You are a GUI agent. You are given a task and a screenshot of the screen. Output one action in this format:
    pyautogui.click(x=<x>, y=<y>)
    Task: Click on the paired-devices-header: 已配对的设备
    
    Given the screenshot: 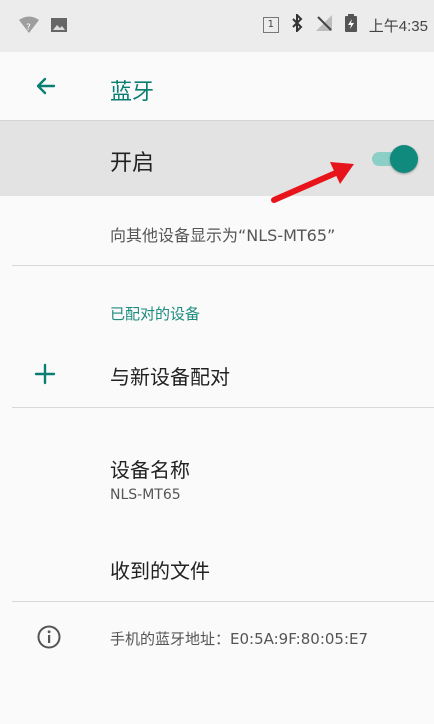 What is the action you would take?
    pyautogui.click(x=155, y=314)
    